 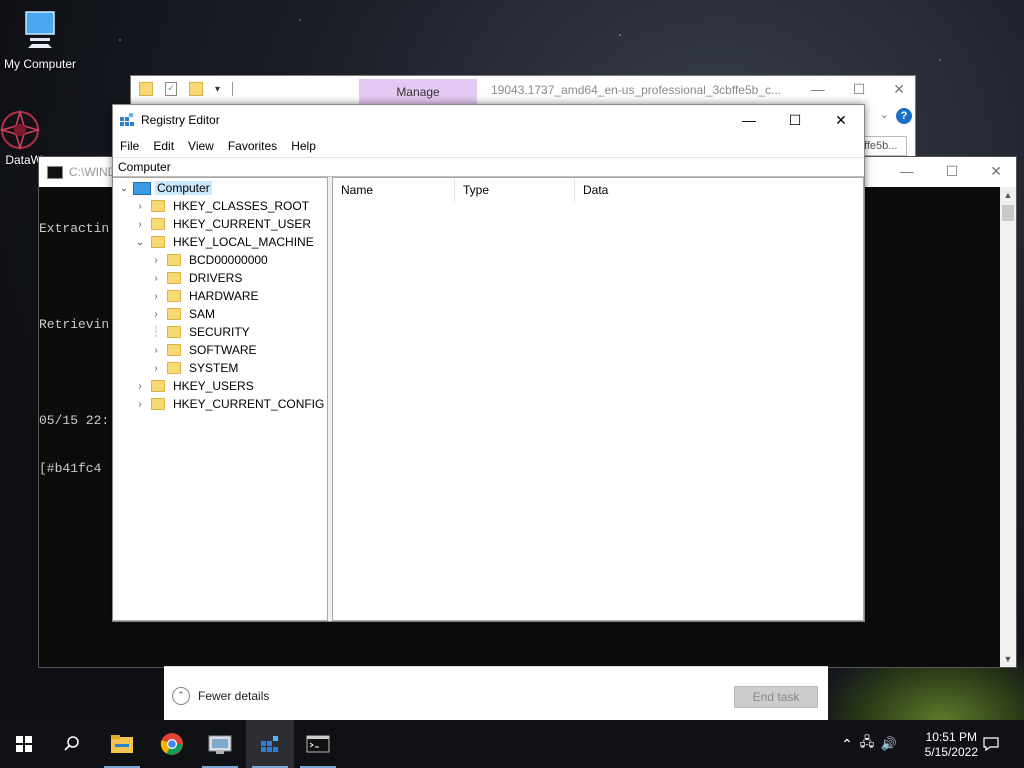 What do you see at coordinates (194, 386) in the screenshot?
I see `tree-node-hkey-users: › HKEY_USERS` at bounding box center [194, 386].